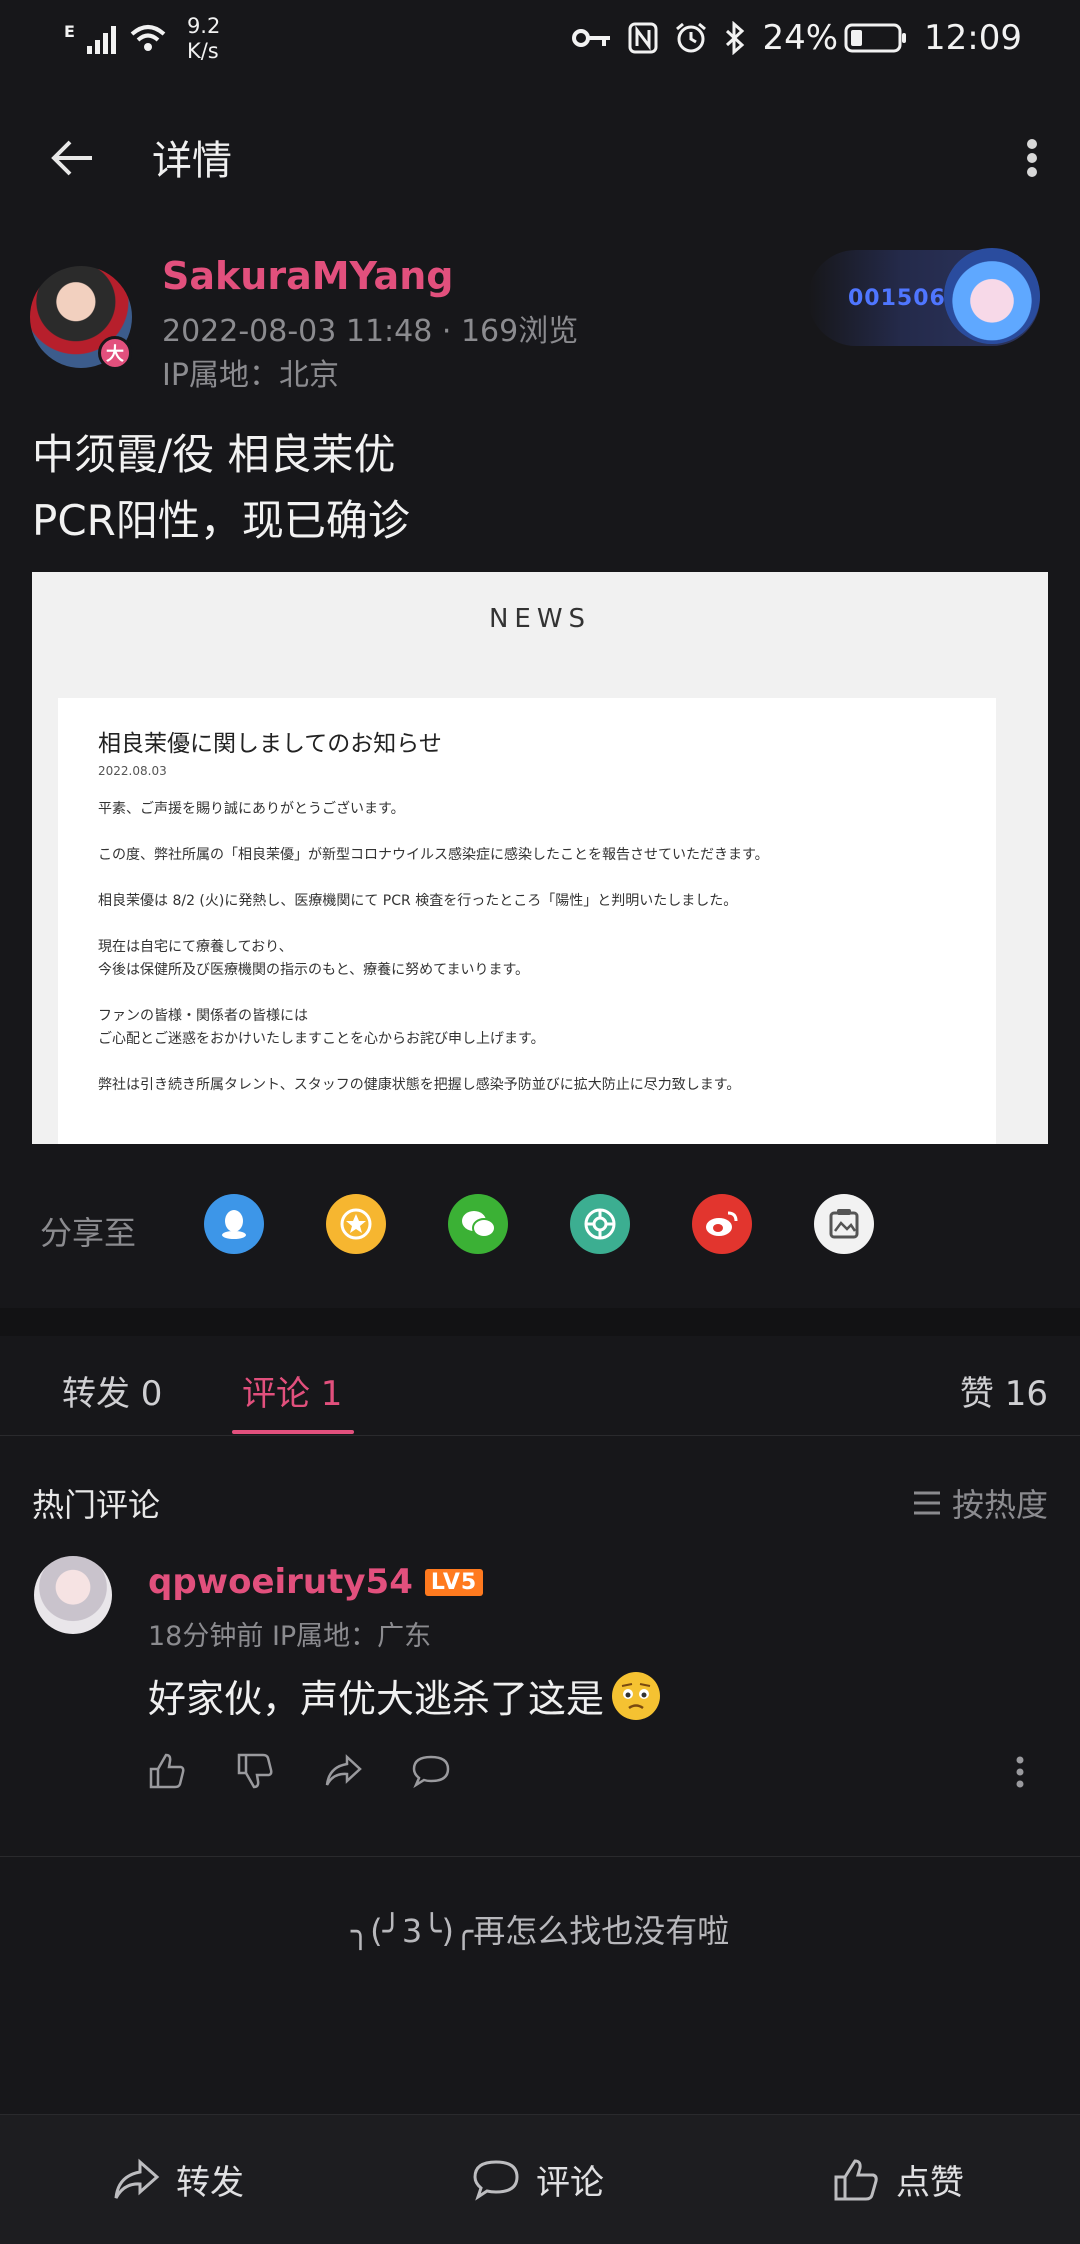 This screenshot has width=1080, height=2244. Describe the element at coordinates (370, 331) in the screenshot. I see `post-meta: 2022-08-03 11:48 · 169浏览` at that location.